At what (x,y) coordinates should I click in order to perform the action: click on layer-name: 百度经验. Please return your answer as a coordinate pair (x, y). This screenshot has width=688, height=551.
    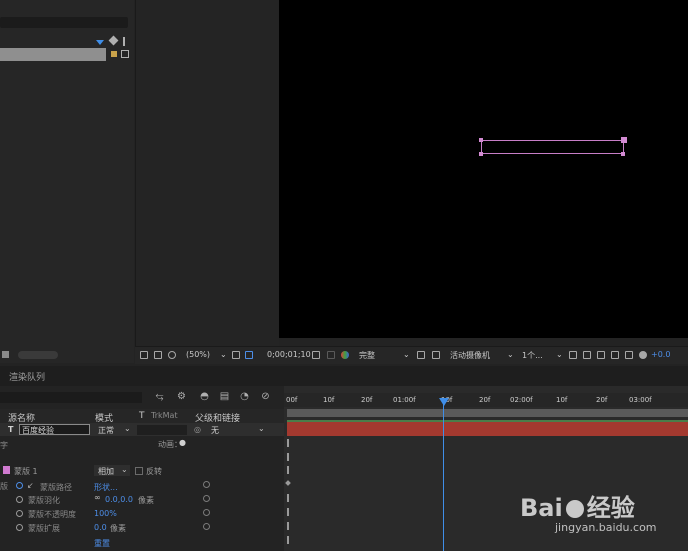
    Looking at the image, I should click on (38, 430).